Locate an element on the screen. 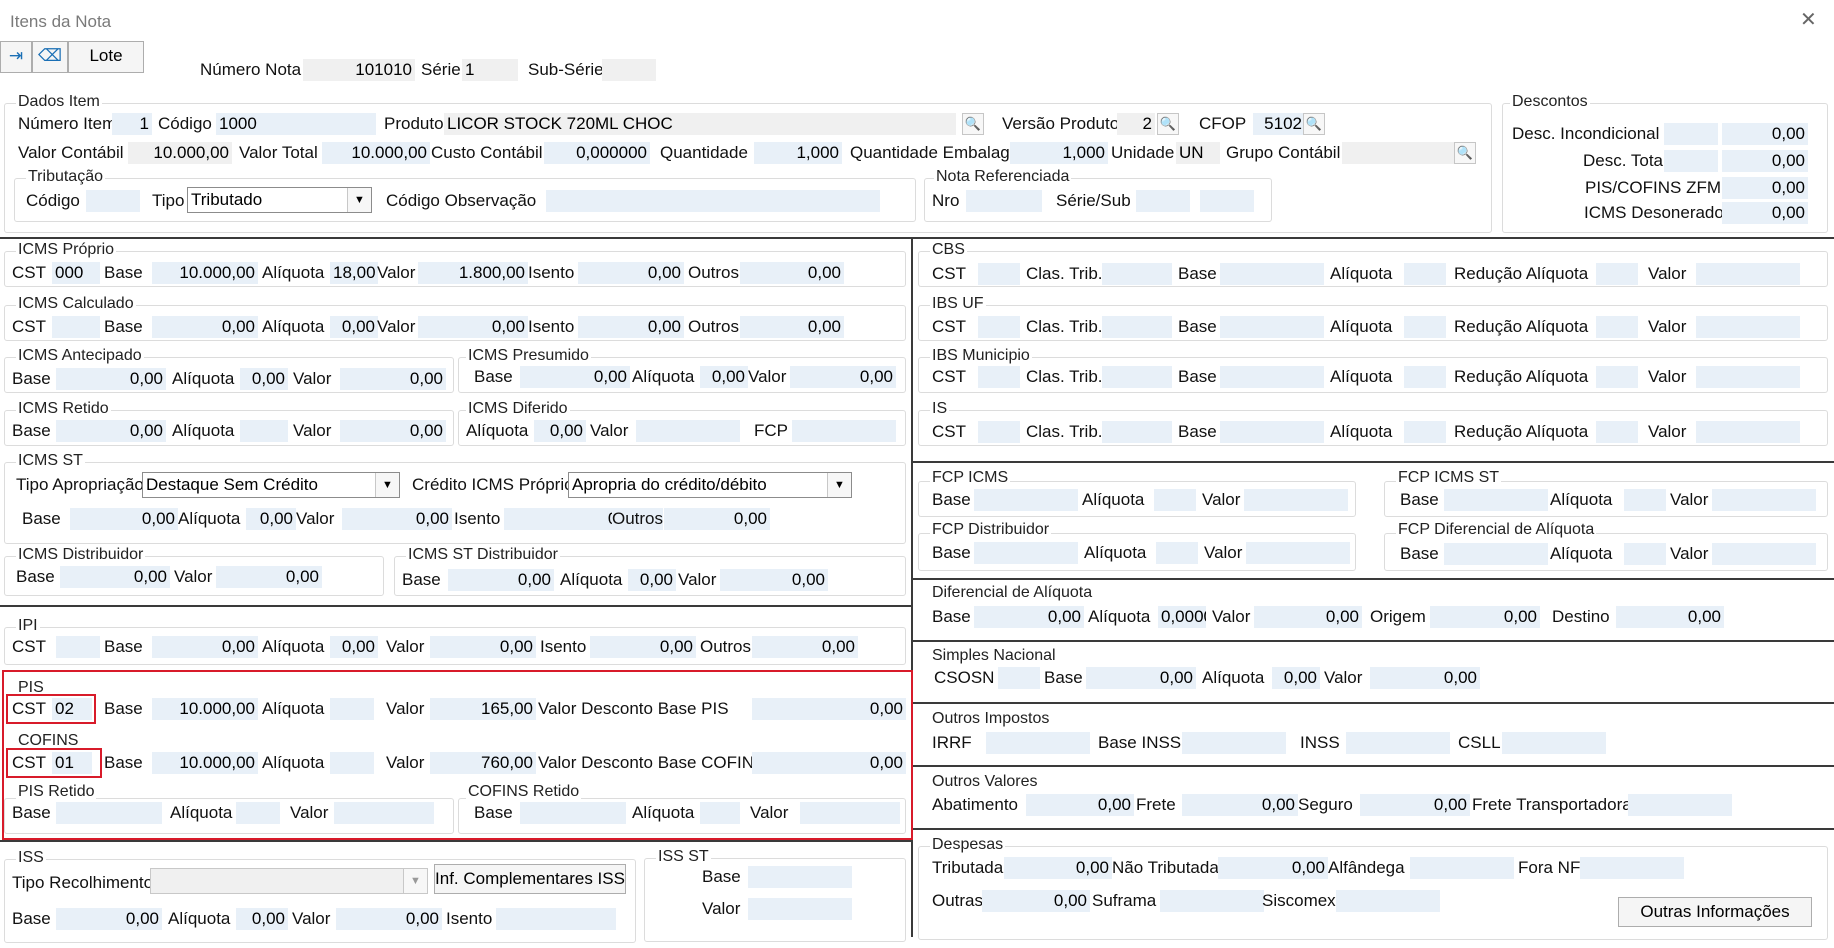 Image resolution: width=1834 pixels, height=948 pixels. trib-tipo-select: Tributado ▼ is located at coordinates (279, 200).